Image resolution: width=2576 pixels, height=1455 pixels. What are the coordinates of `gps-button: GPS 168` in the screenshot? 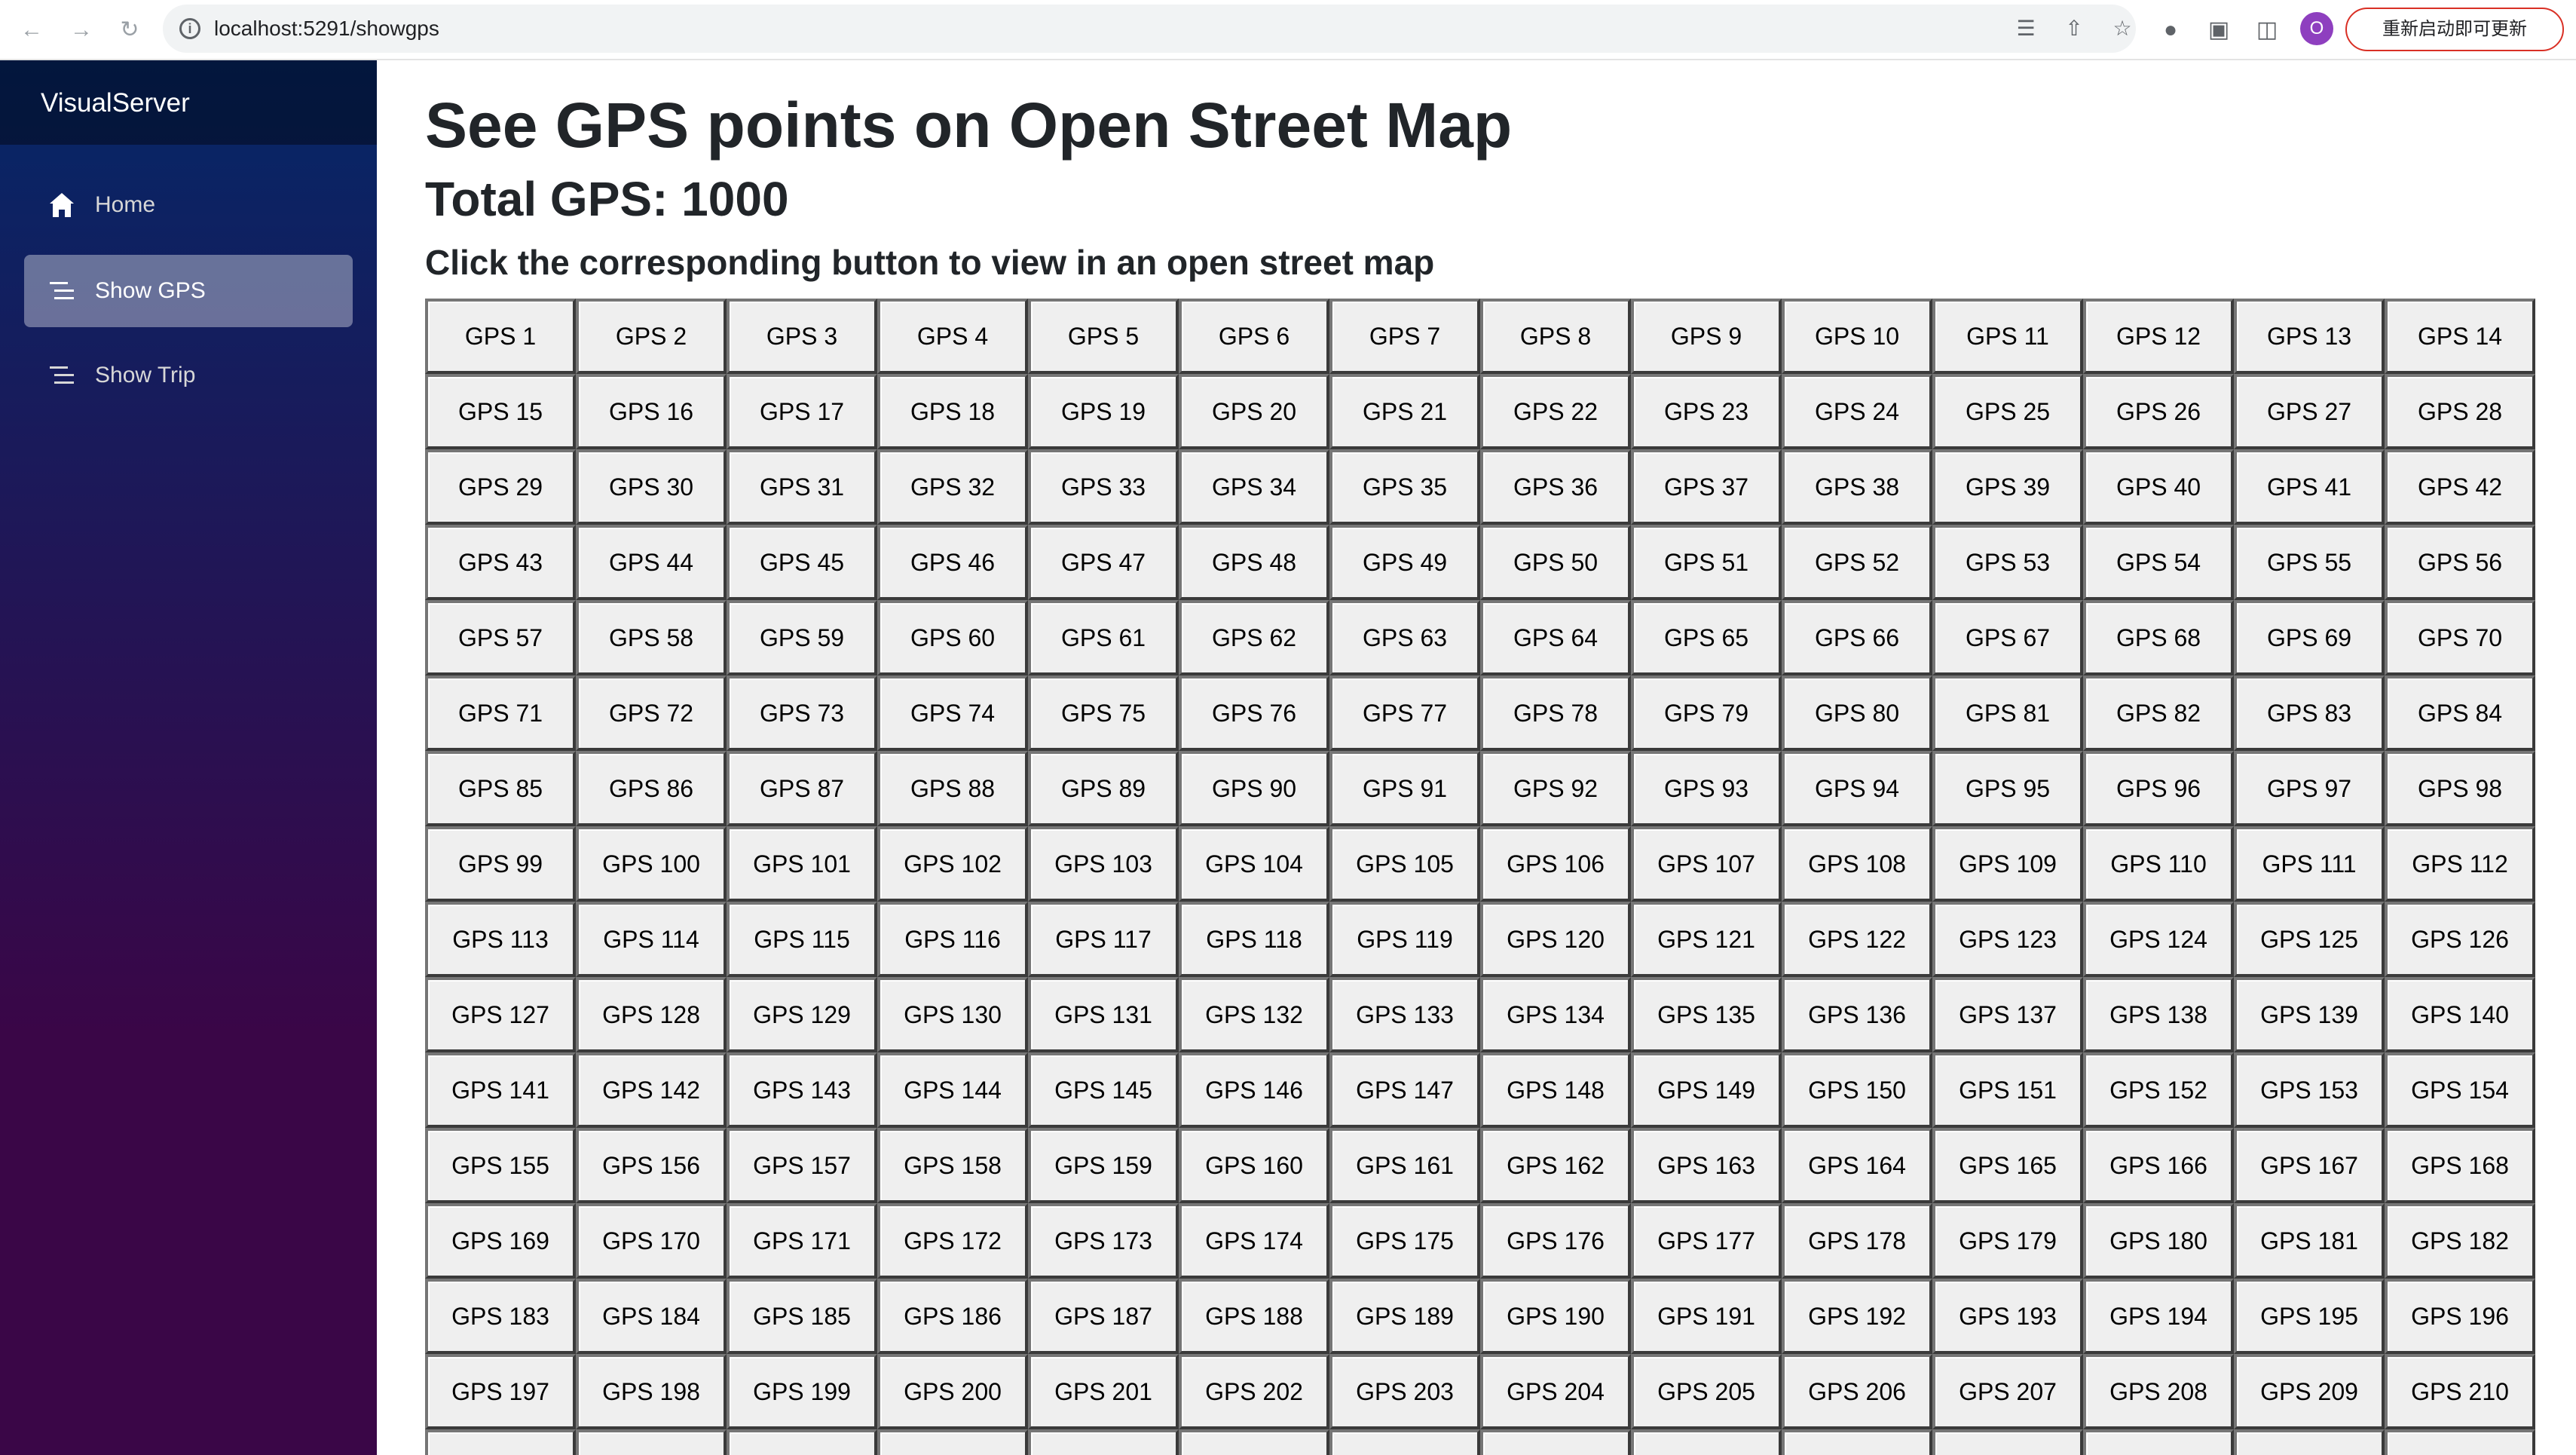 It's located at (2460, 1165).